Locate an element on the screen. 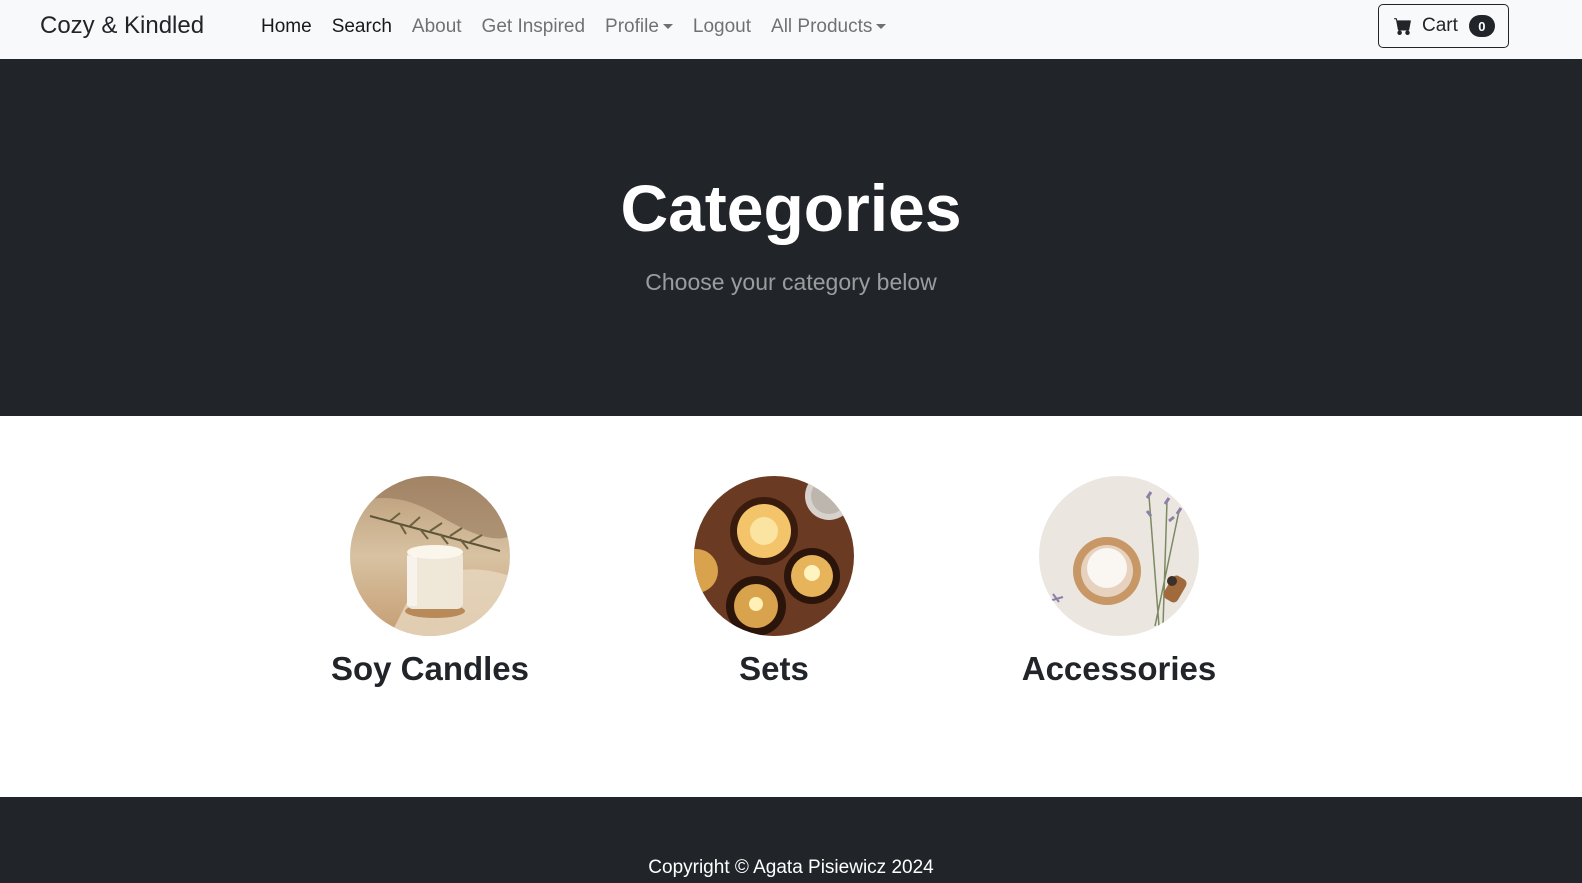 The height and width of the screenshot is (883, 1582). category-image-sets is located at coordinates (774, 556).